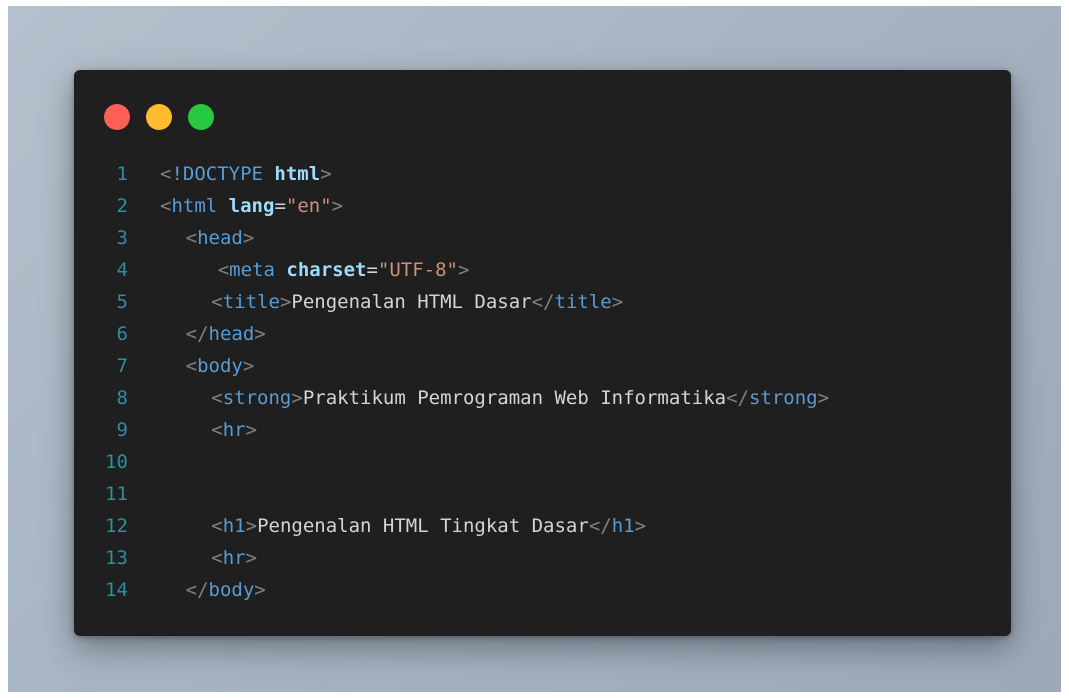 The image size is (1069, 698). Describe the element at coordinates (122, 270) in the screenshot. I see `line-number: 4` at that location.